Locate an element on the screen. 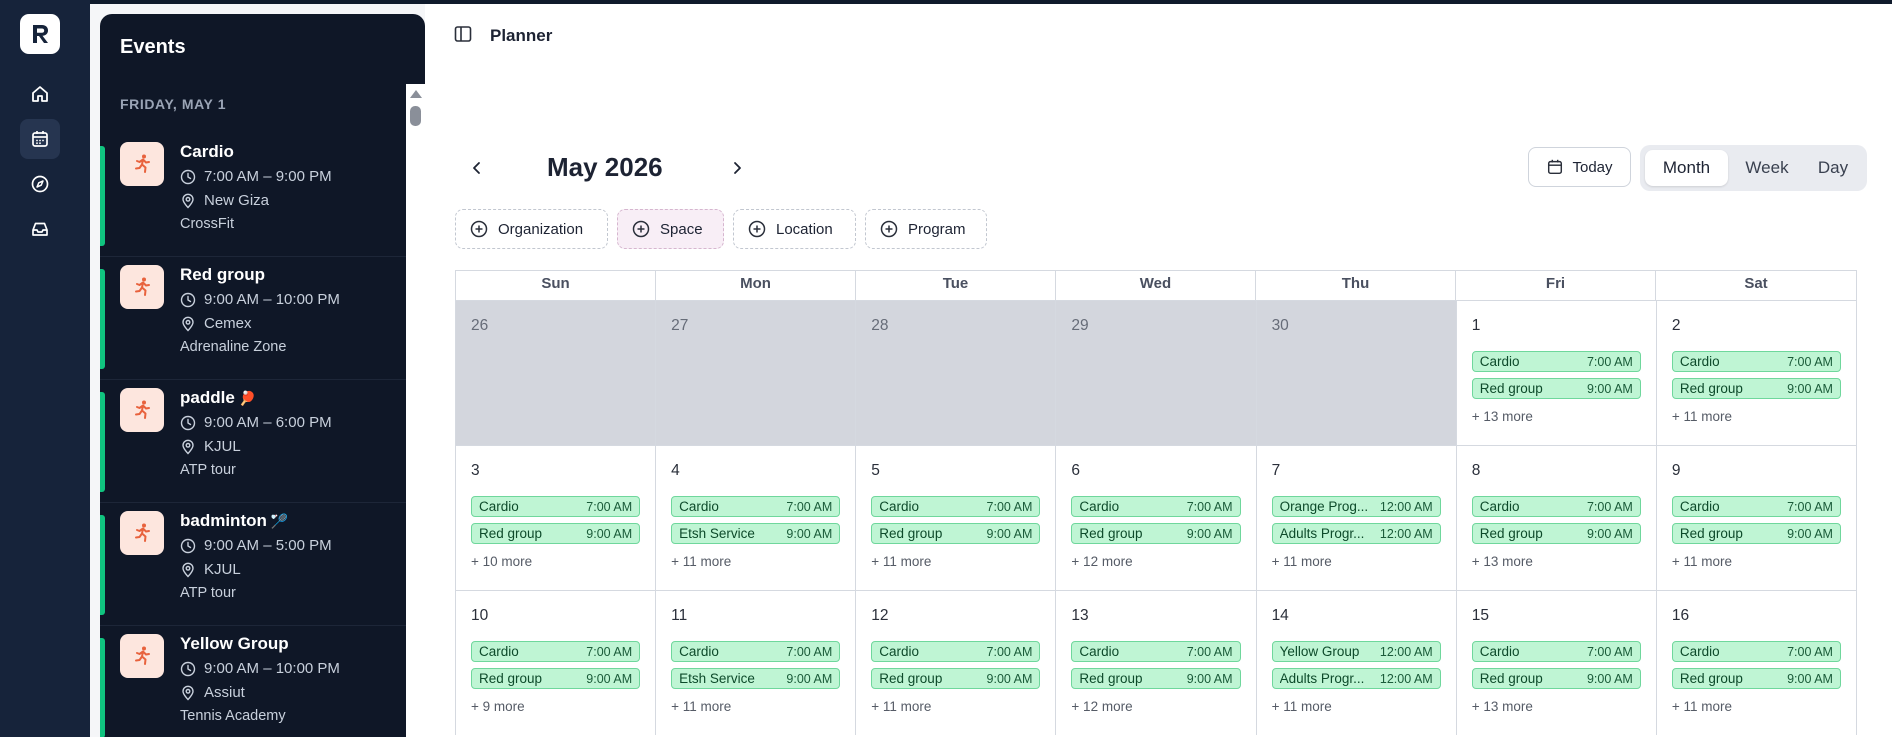 The width and height of the screenshot is (1892, 737). event-item: paddle 🏓 9:00 AM – 6:00 PM KJUL ATP tour is located at coordinates (253, 441).